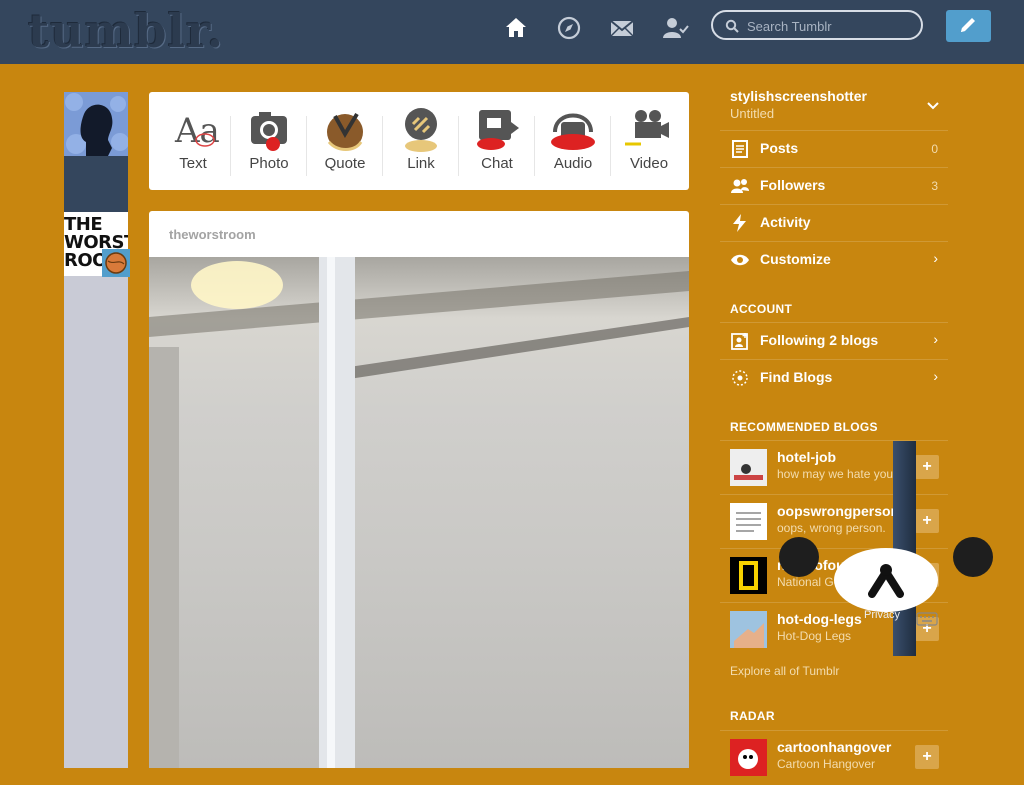  Describe the element at coordinates (796, 377) in the screenshot. I see `sidebar-item-label: Find Blogs` at that location.